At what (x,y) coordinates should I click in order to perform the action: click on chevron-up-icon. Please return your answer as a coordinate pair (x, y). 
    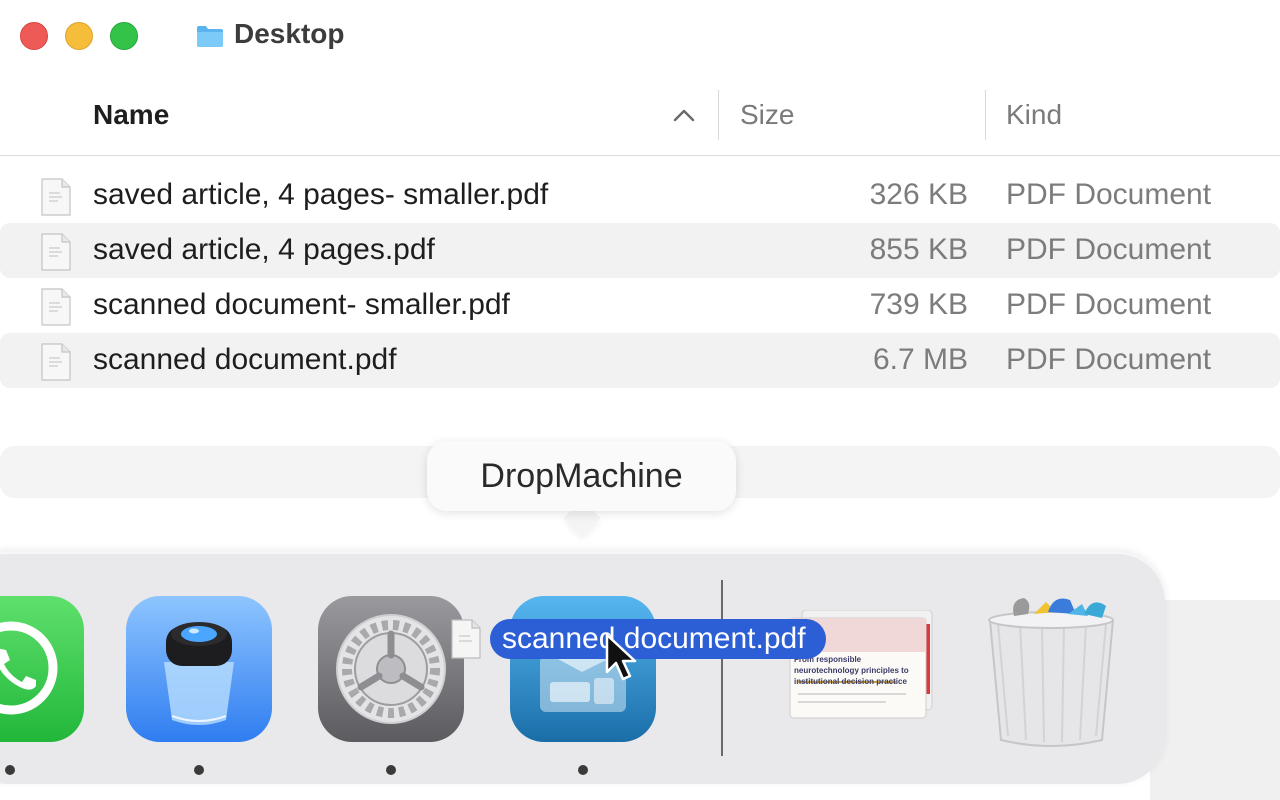
    Looking at the image, I should click on (684, 115).